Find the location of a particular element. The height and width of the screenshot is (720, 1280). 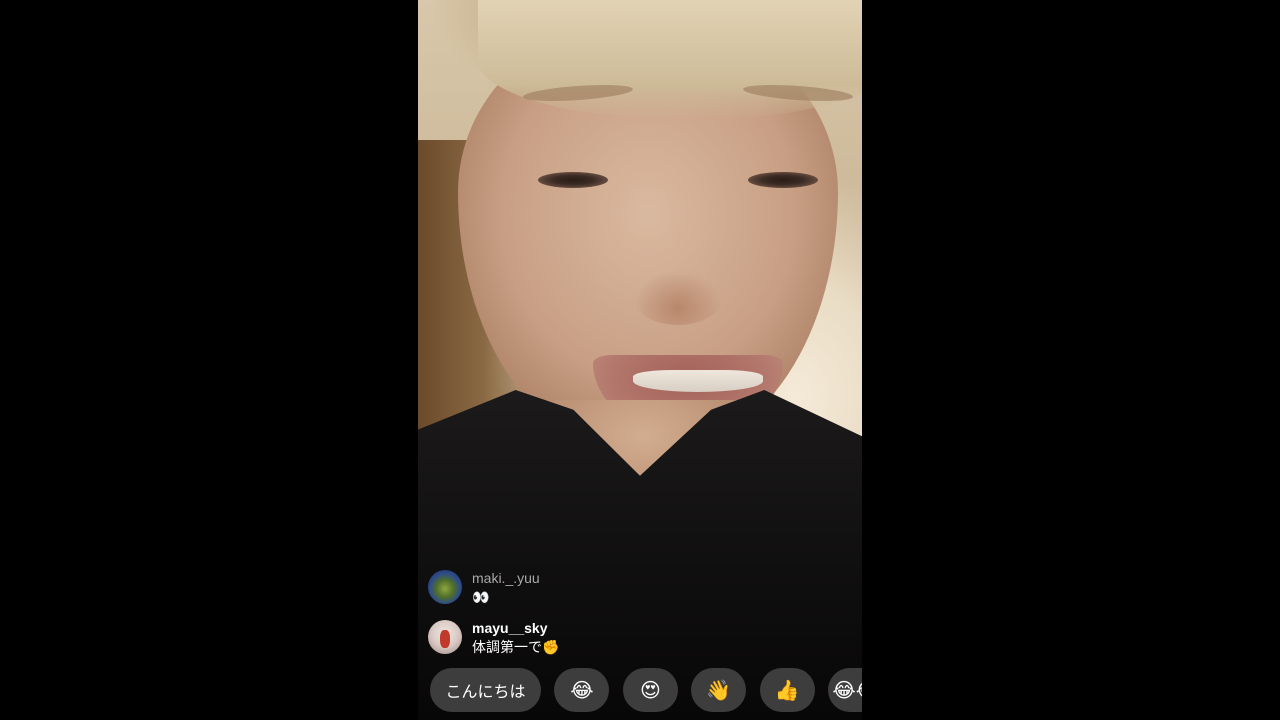

right-eye-shape is located at coordinates (783, 180).